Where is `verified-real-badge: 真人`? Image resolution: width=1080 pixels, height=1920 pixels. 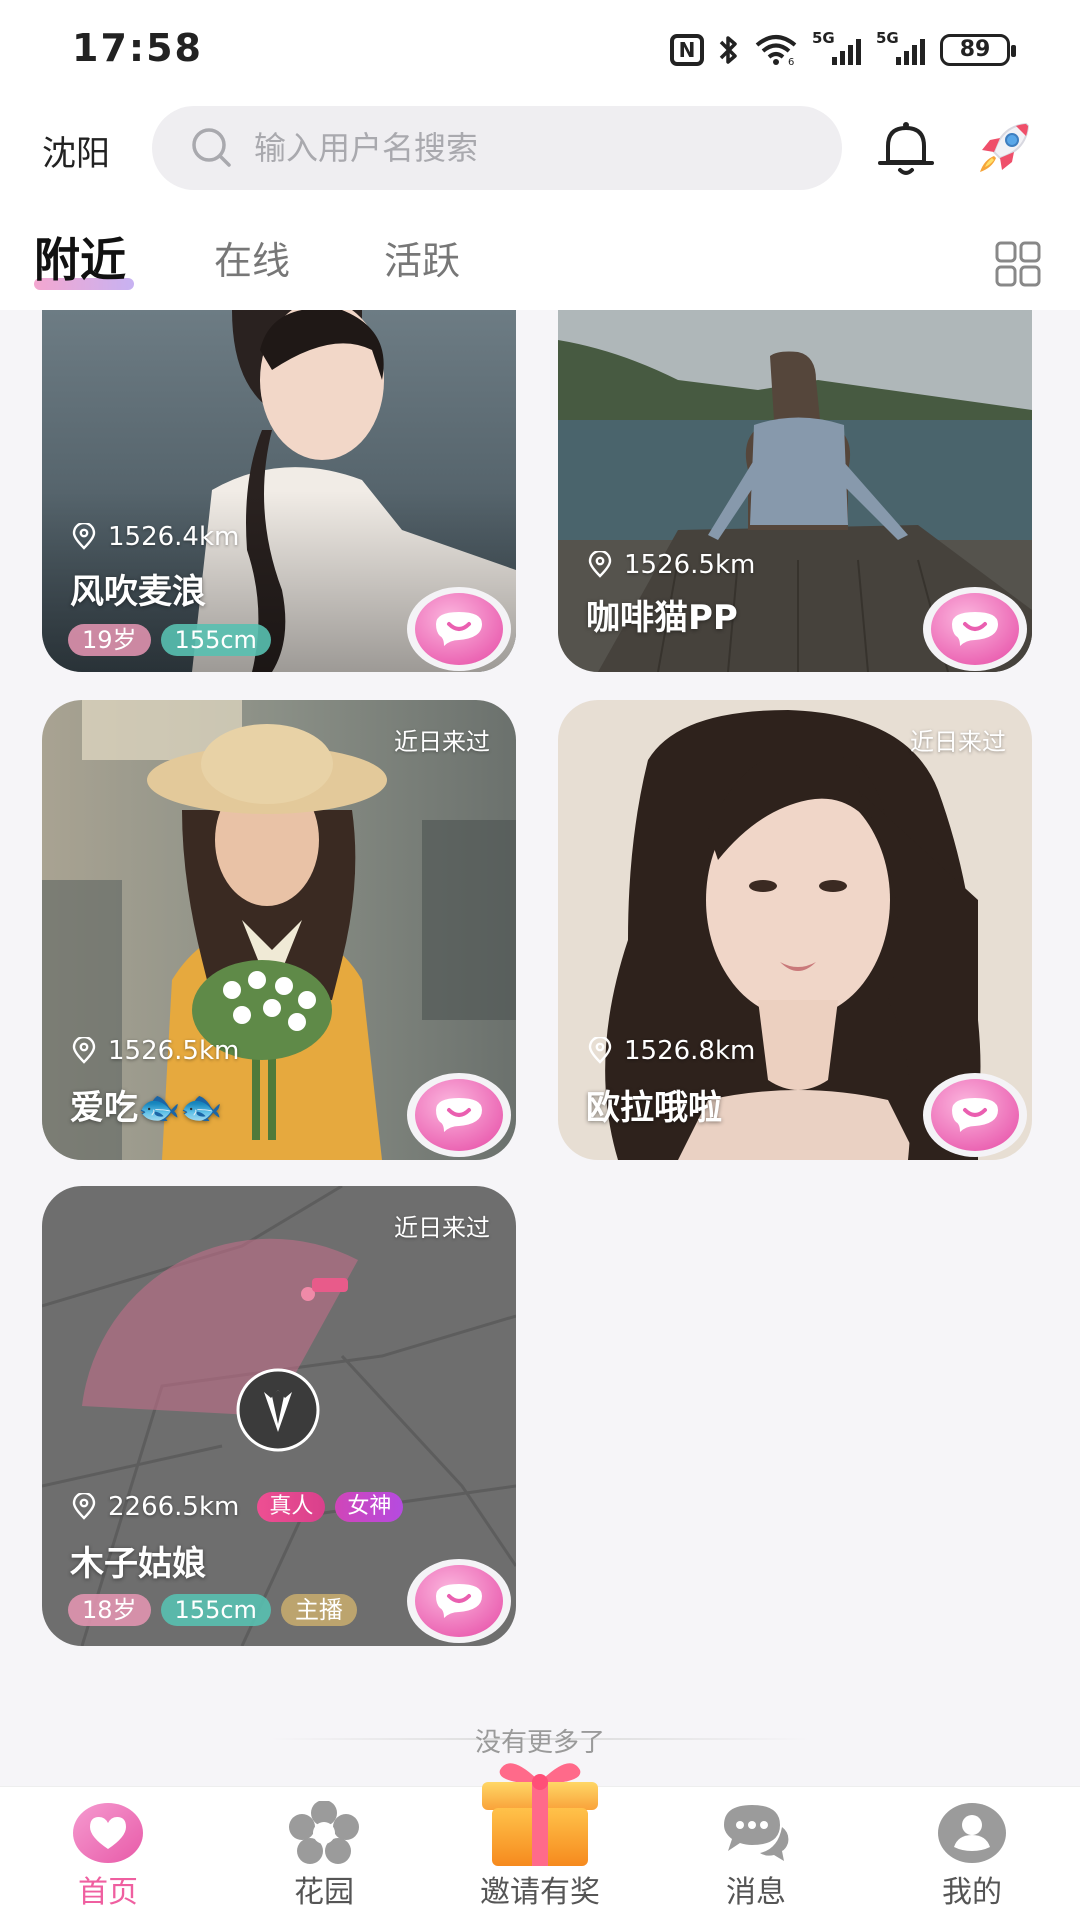
verified-real-badge: 真人 is located at coordinates (291, 1507).